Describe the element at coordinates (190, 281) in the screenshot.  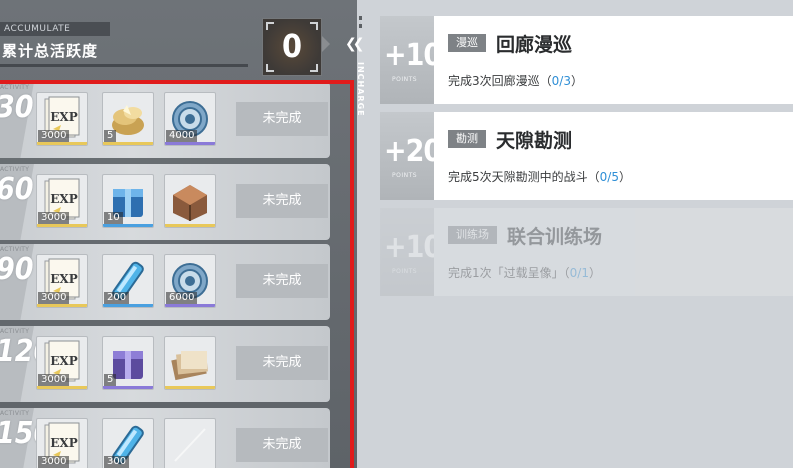
I see `reward-item: 6000` at that location.